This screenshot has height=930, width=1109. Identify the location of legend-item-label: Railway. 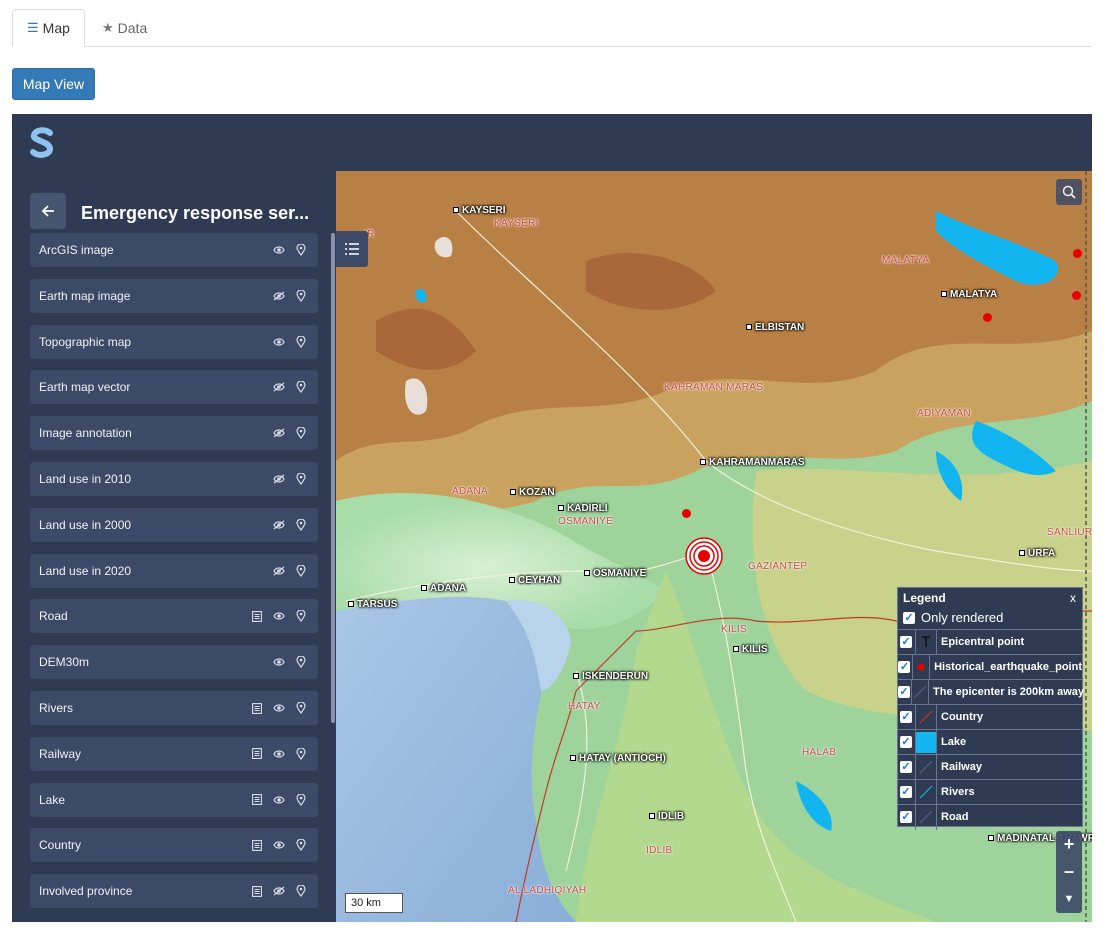
(961, 767).